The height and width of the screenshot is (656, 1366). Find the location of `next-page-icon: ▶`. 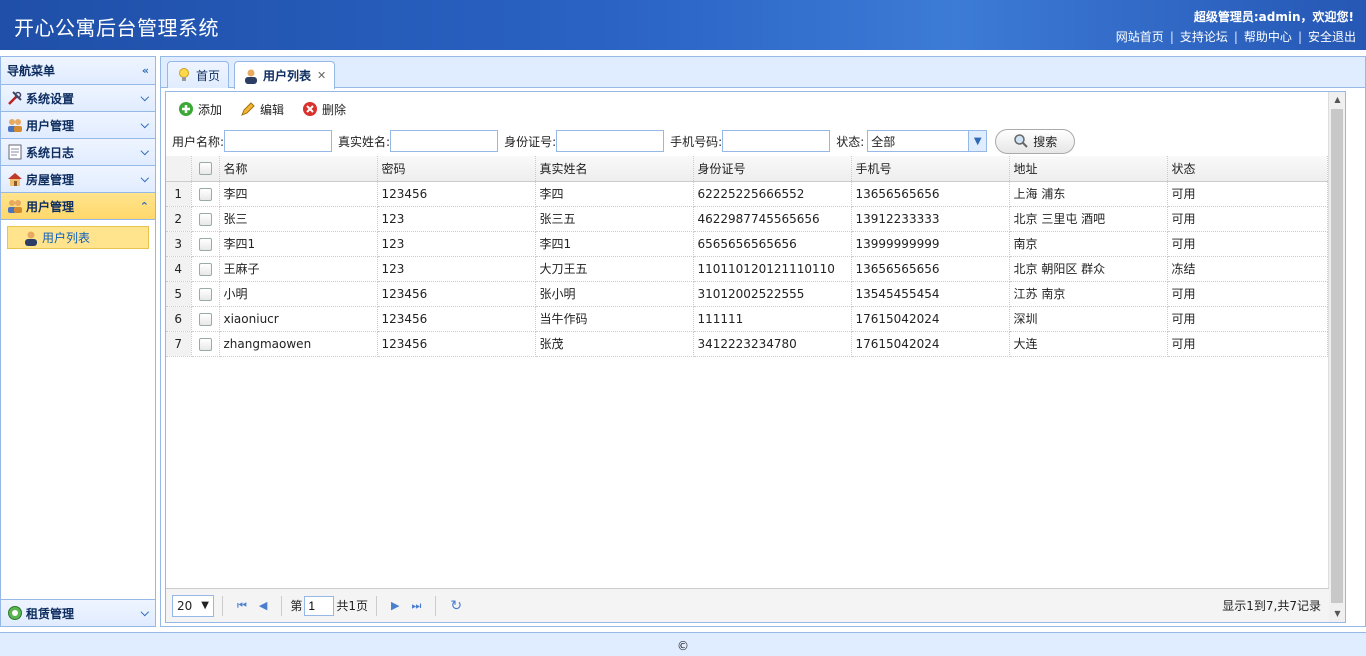

next-page-icon: ▶ is located at coordinates (395, 605).